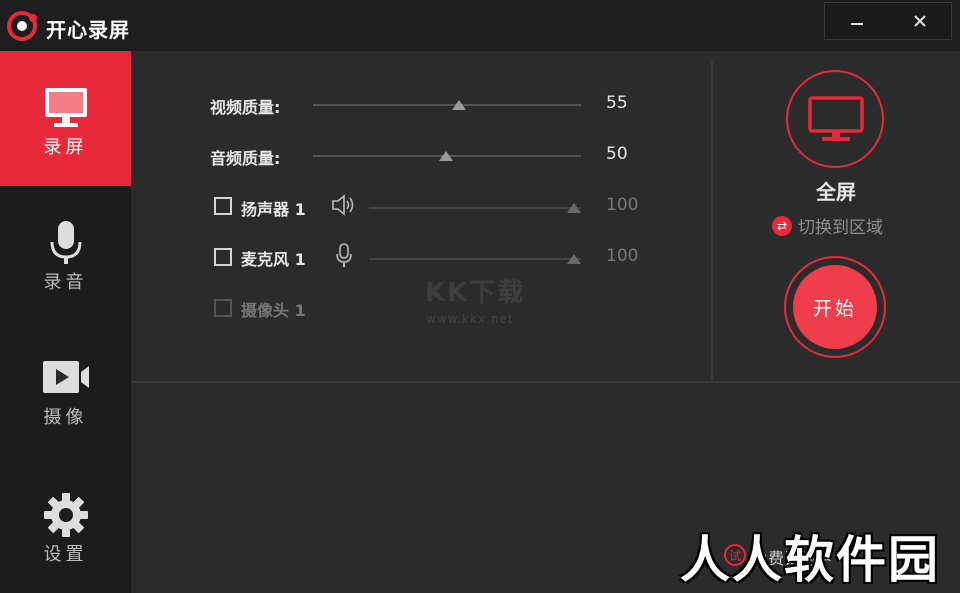 The image size is (960, 593). Describe the element at coordinates (836, 192) in the screenshot. I see `capture-mode-label: 全屏` at that location.